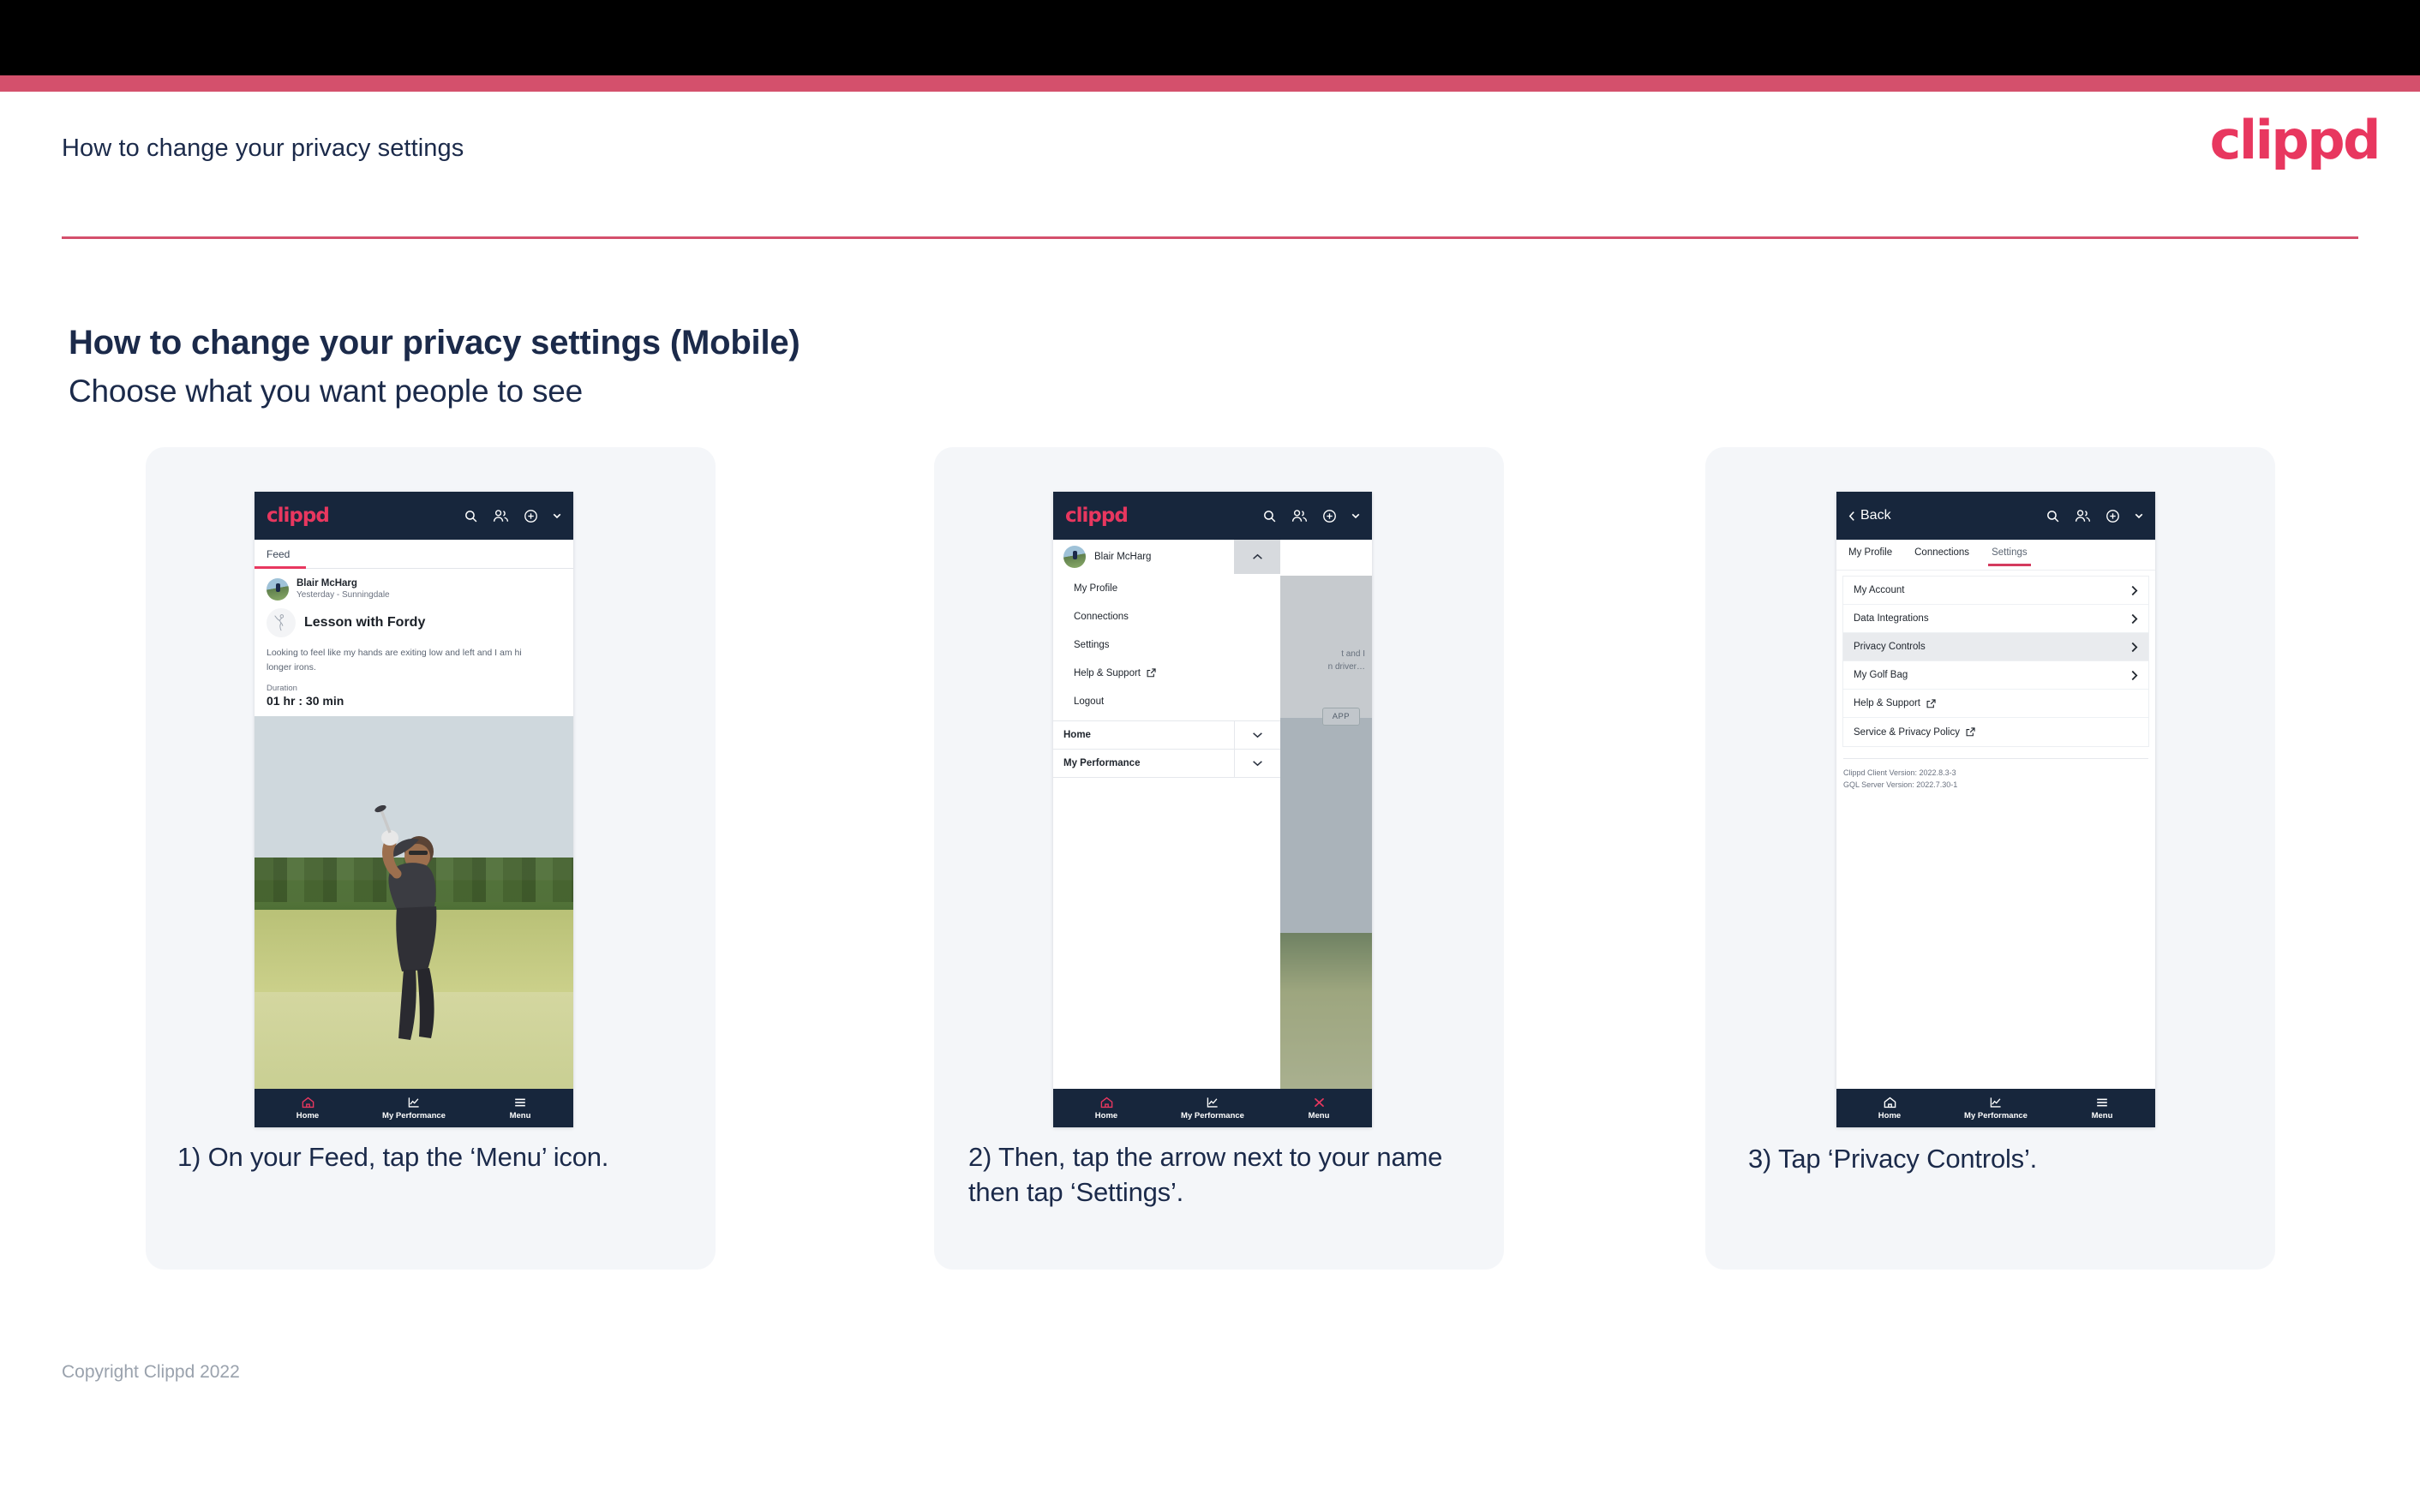  I want to click on hamburger-icon, so click(2102, 1102).